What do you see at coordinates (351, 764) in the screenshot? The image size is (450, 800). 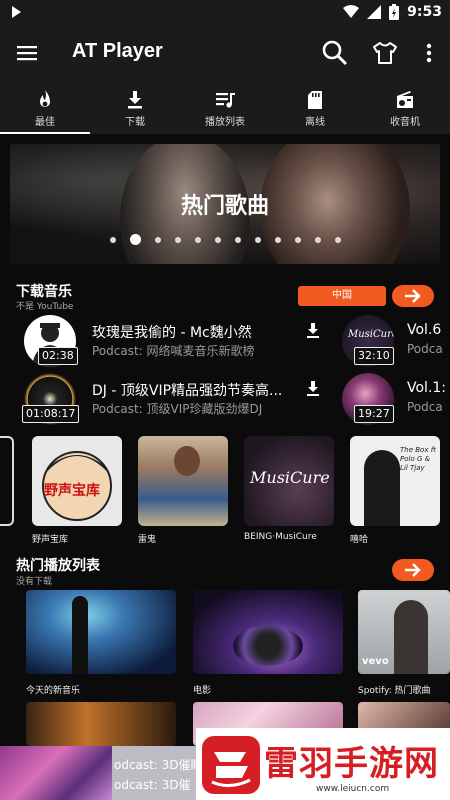 I see `watermark-text: 雷羽手游网` at bounding box center [351, 764].